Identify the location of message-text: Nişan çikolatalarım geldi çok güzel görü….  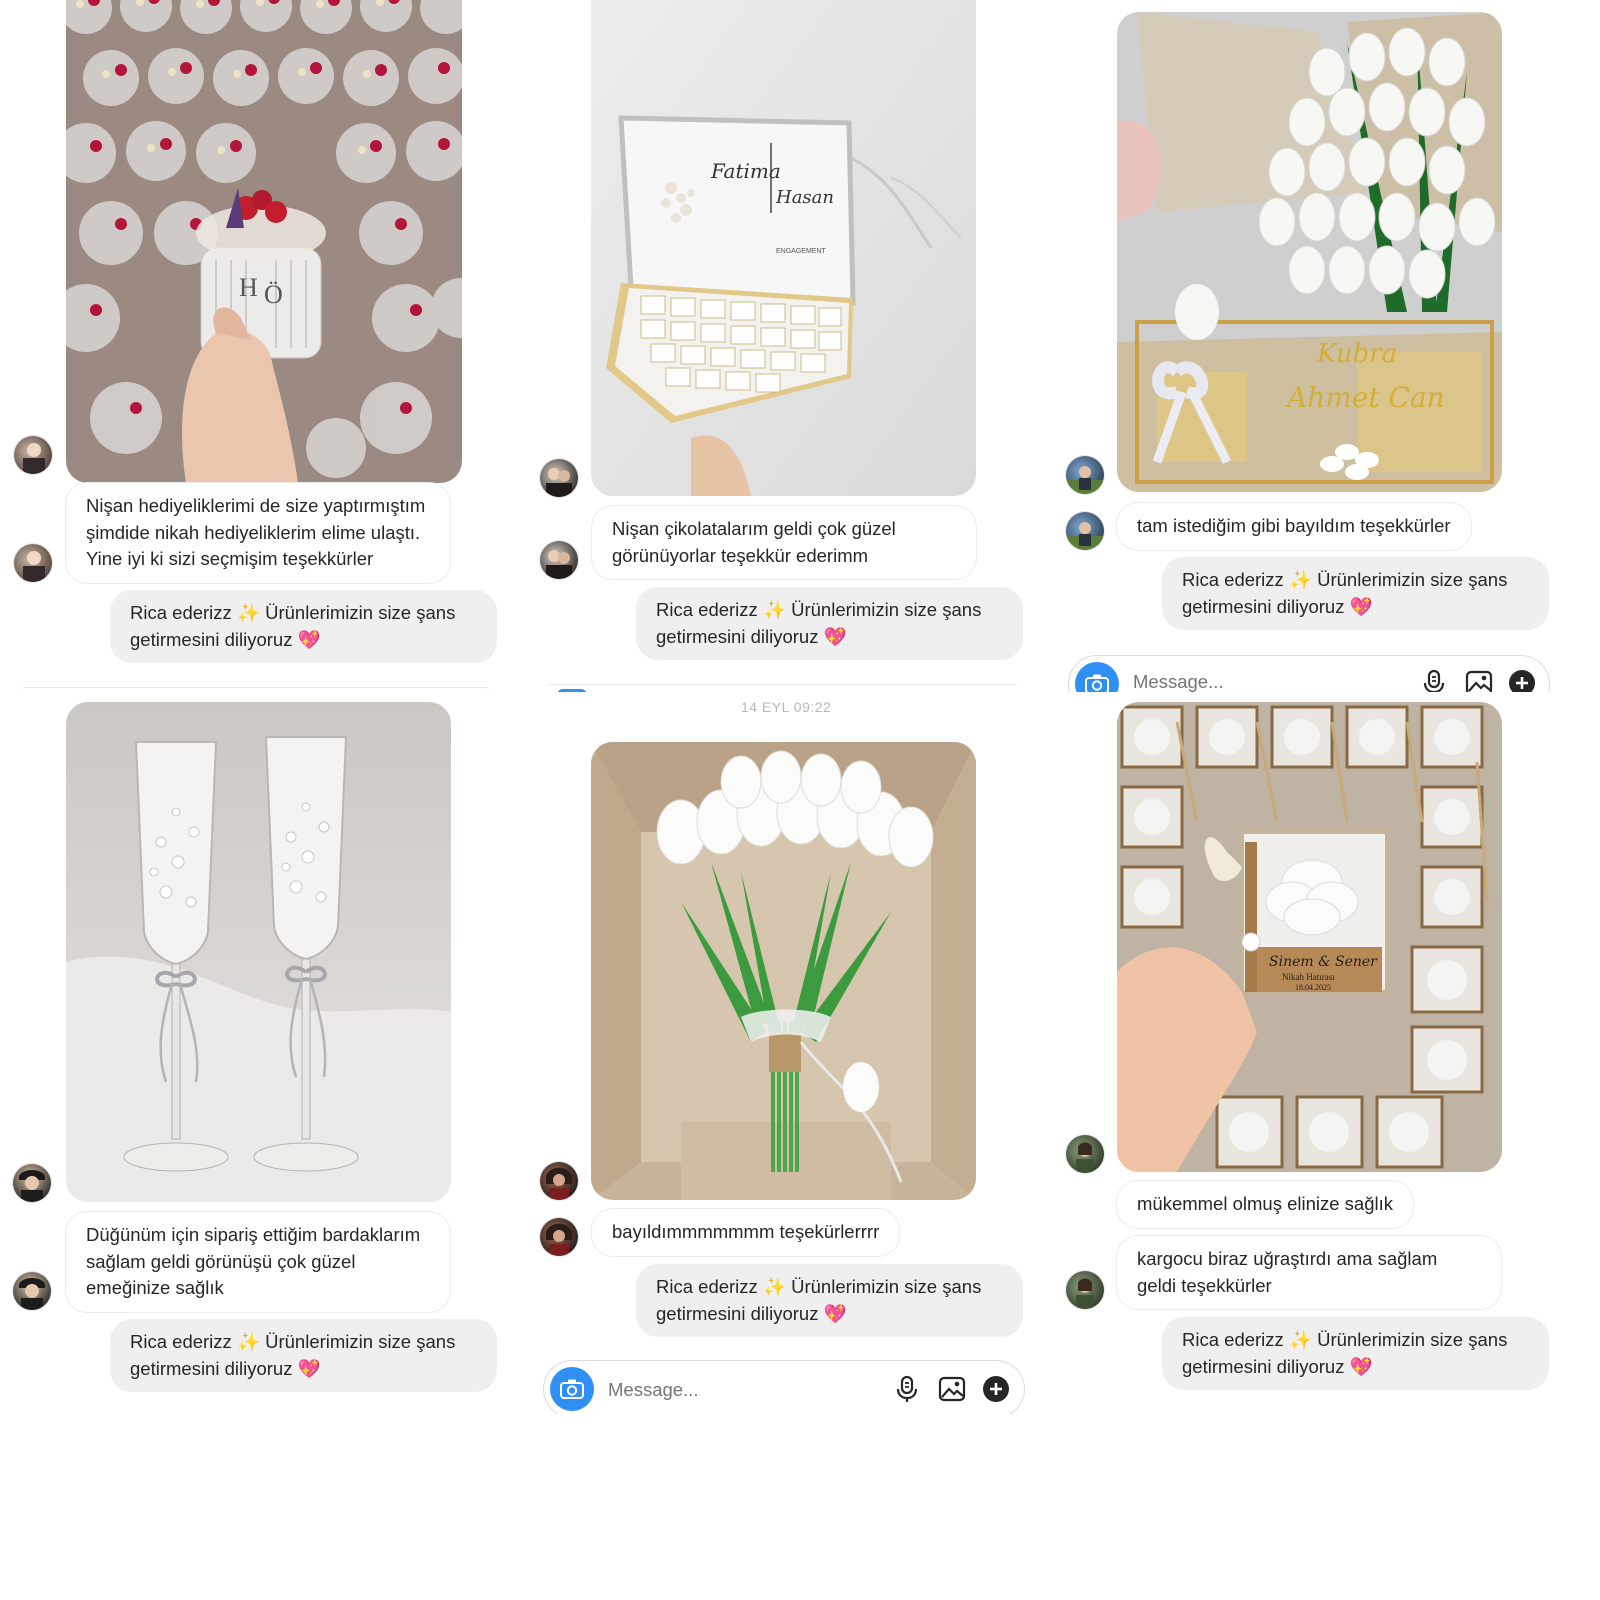
(754, 542).